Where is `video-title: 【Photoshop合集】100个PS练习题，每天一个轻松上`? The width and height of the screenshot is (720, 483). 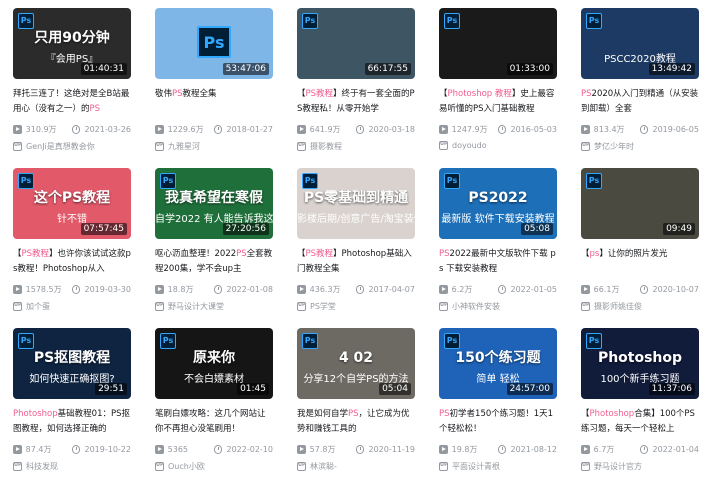 video-title: 【Photoshop合集】100个PS练习题，每天一个轻松上 is located at coordinates (640, 422).